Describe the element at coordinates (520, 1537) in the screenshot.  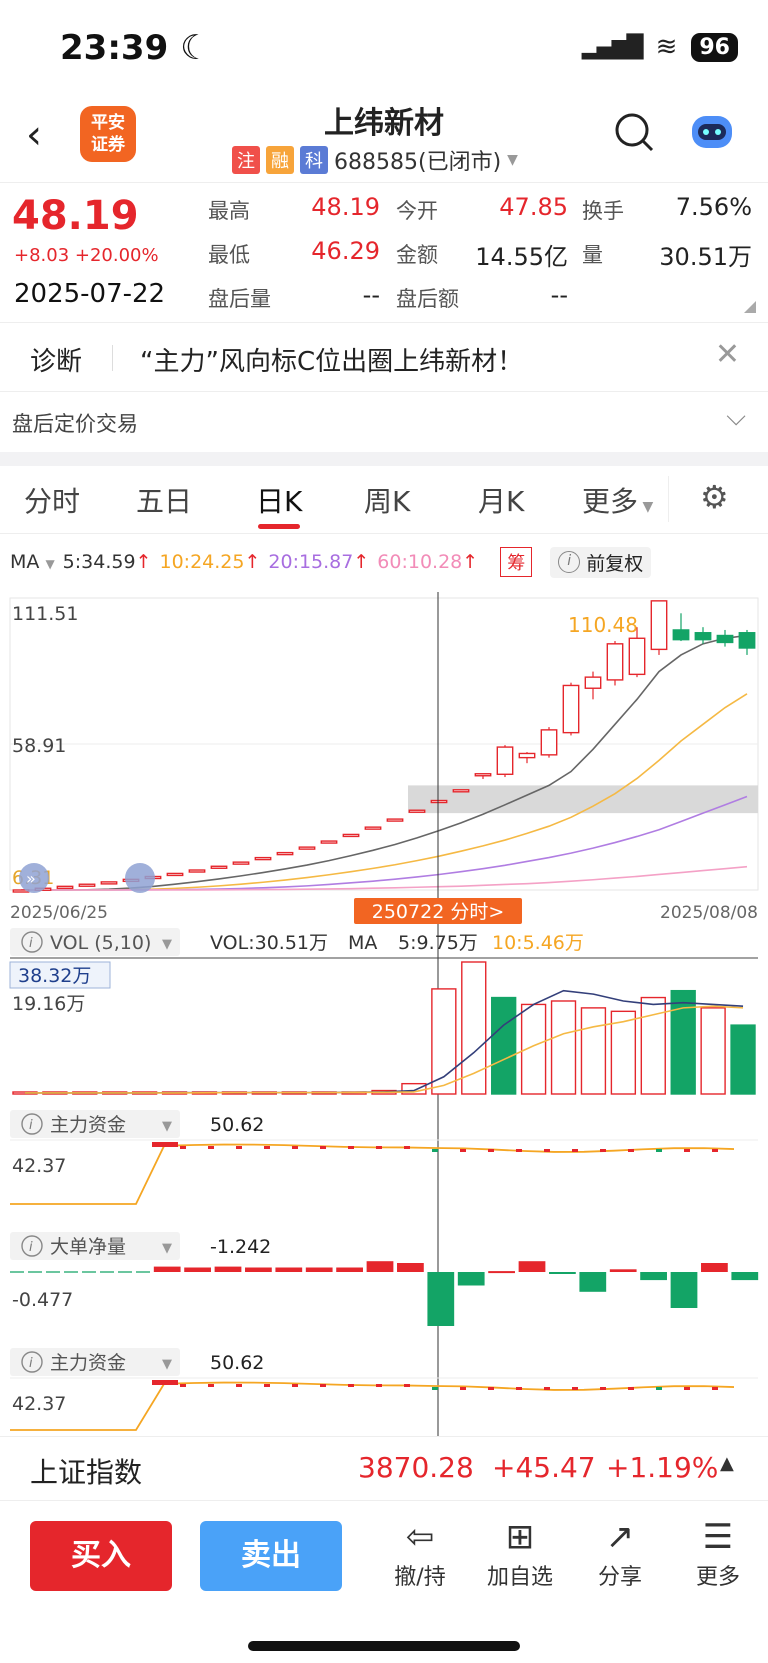
I see `add-watchlist-icon: ⊞` at that location.